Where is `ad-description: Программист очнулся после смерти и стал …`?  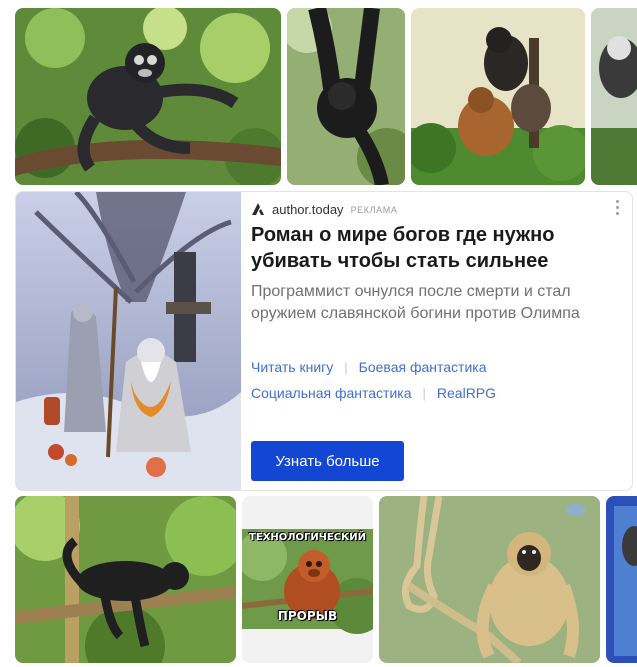 ad-description: Программист очнулся после смерти и стал … is located at coordinates (415, 302).